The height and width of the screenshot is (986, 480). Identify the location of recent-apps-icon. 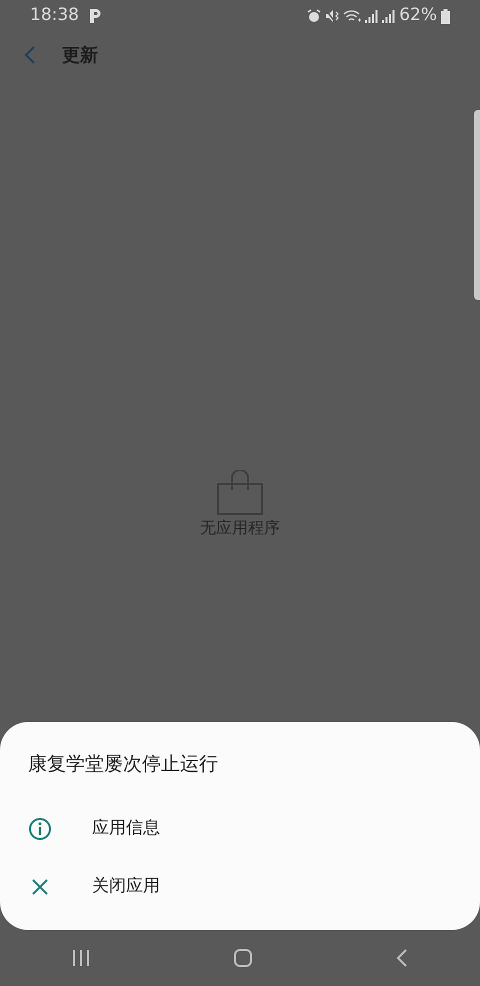
(81, 958).